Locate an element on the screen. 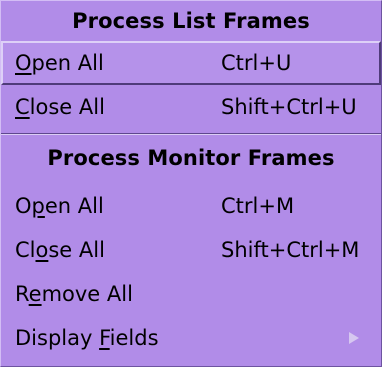 The width and height of the screenshot is (382, 367). menu-item-display-fields: Display Fields is located at coordinates (191, 338).